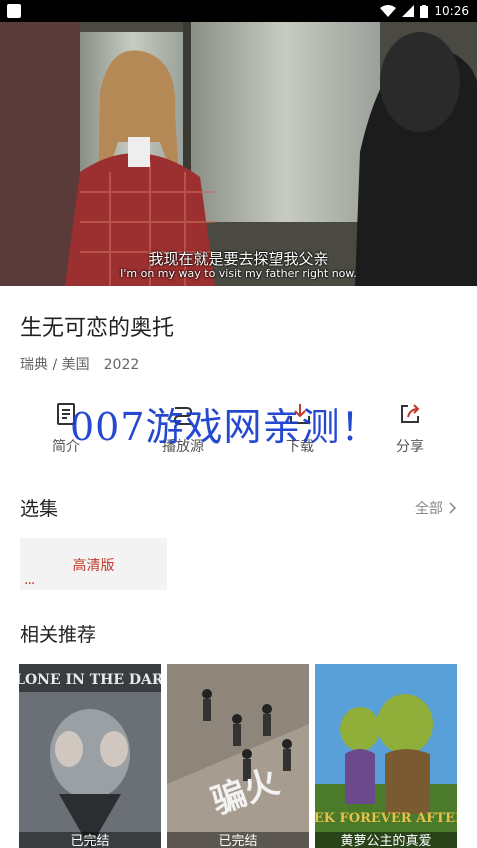 This screenshot has height=848, width=477. What do you see at coordinates (238, 11) in the screenshot?
I see `status-bar: 10:26` at bounding box center [238, 11].